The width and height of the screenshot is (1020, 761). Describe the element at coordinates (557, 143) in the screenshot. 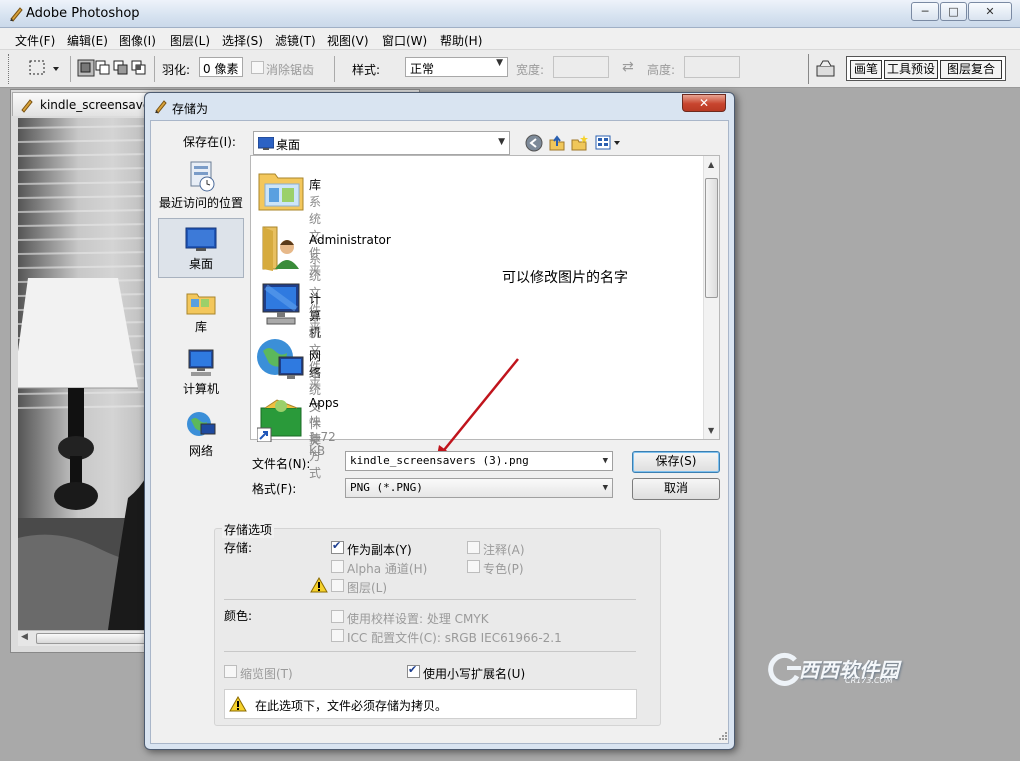

I see `up-folder-icon` at that location.